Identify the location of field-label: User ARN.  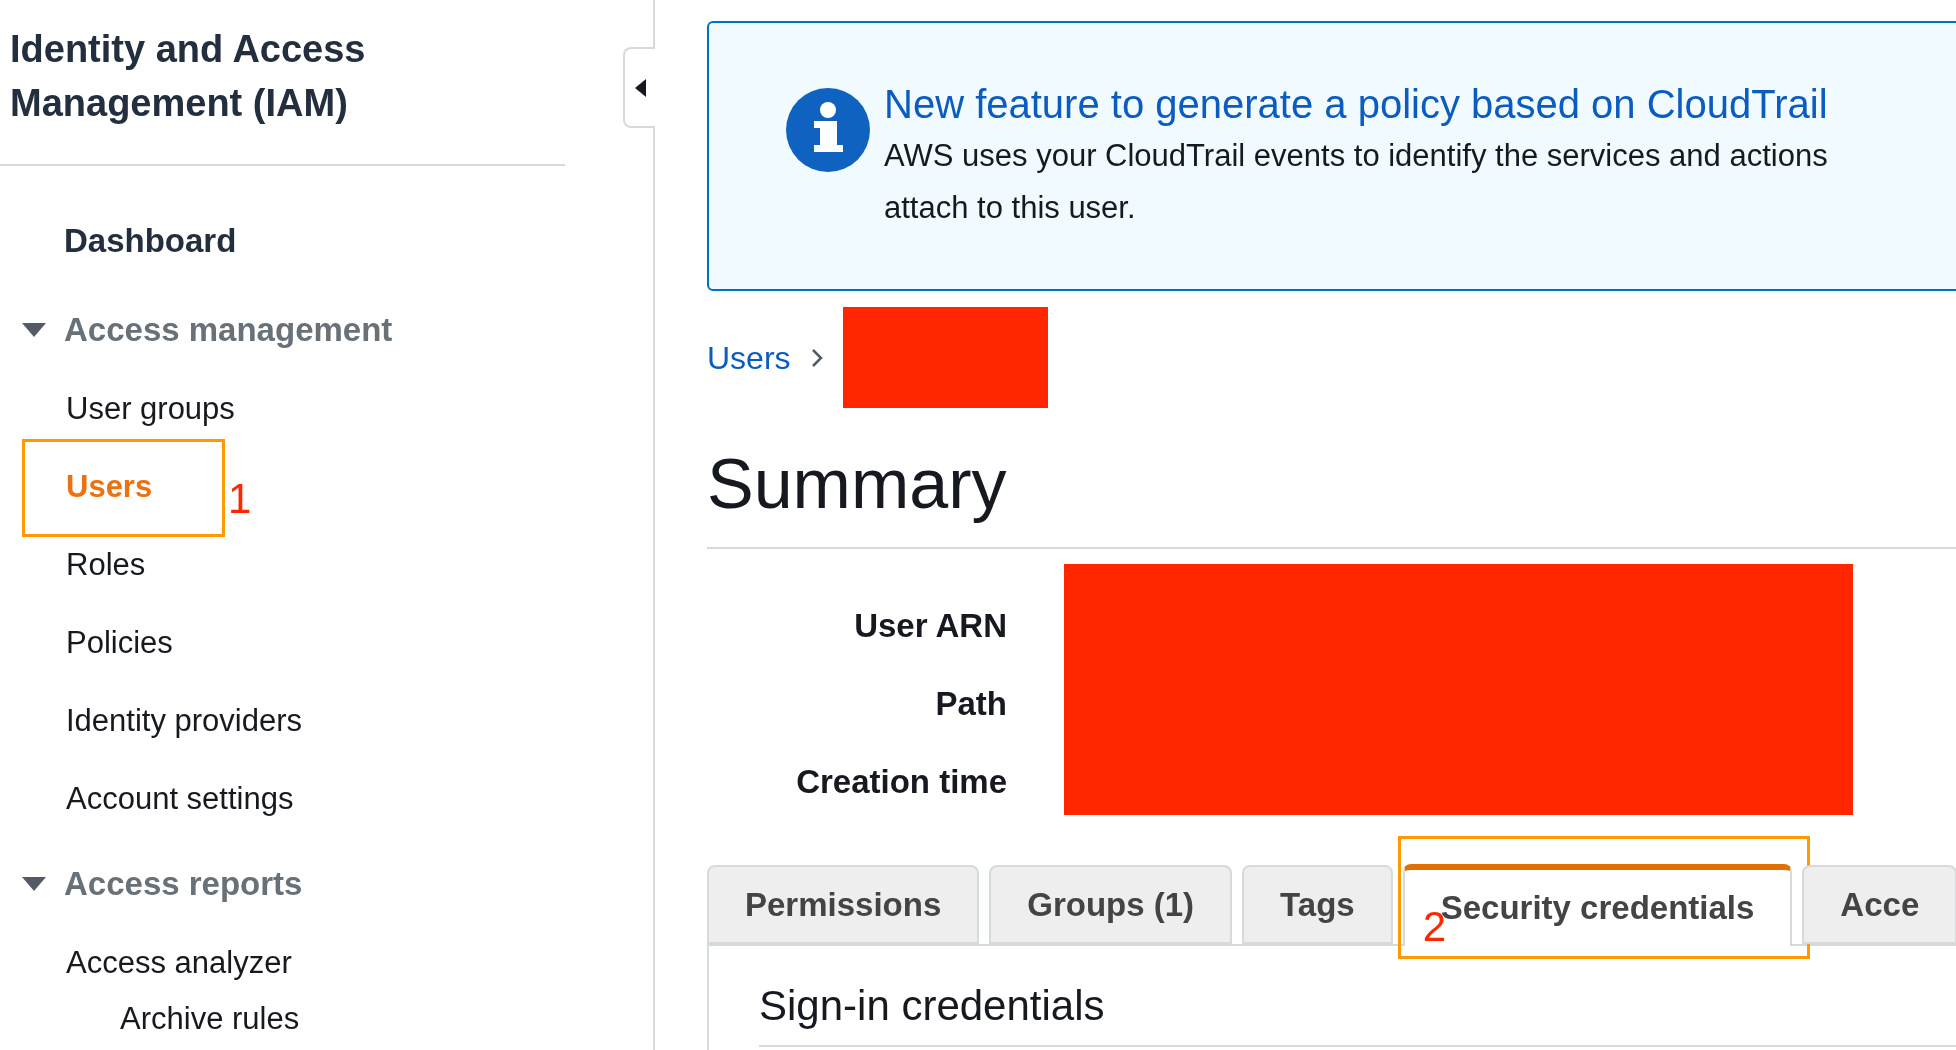
(930, 626).